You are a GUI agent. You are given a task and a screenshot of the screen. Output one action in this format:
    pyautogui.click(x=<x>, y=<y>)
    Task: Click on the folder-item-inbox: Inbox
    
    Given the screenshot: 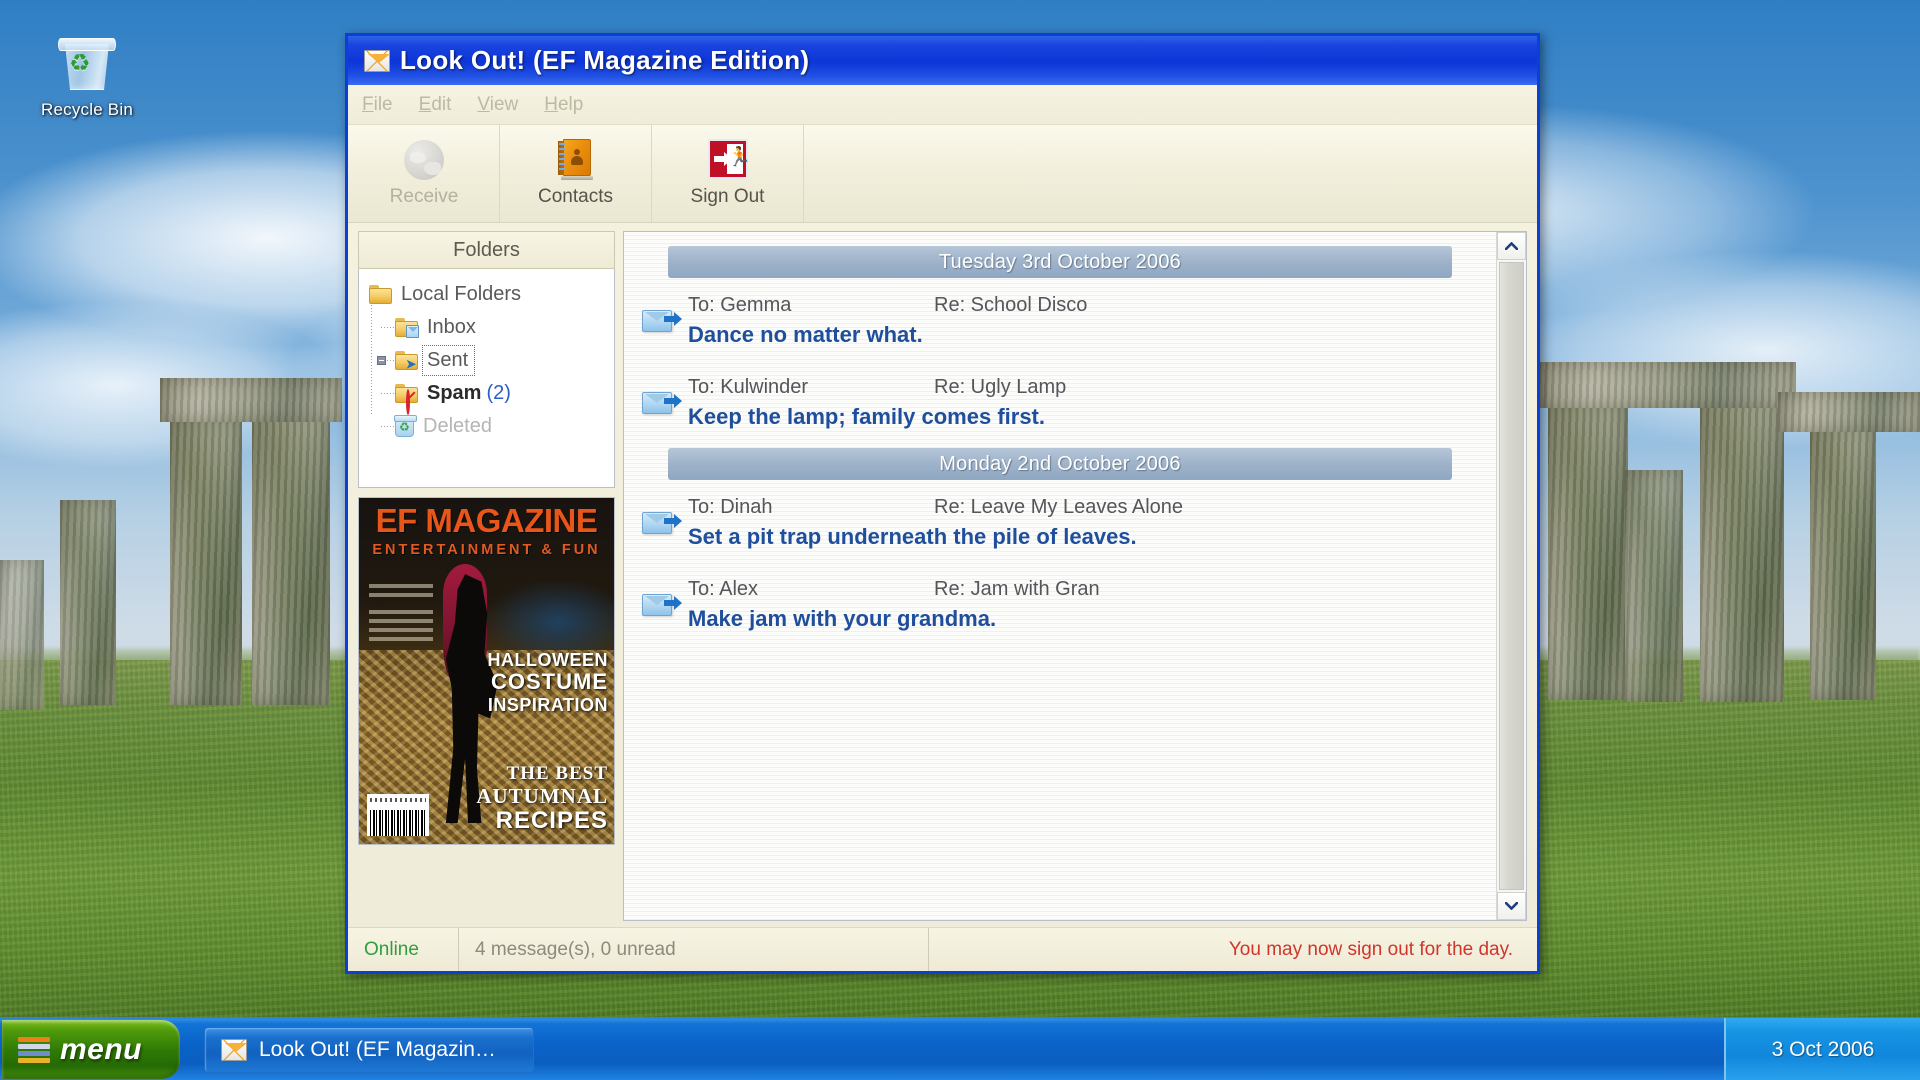 What is the action you would take?
    pyautogui.click(x=488, y=327)
    